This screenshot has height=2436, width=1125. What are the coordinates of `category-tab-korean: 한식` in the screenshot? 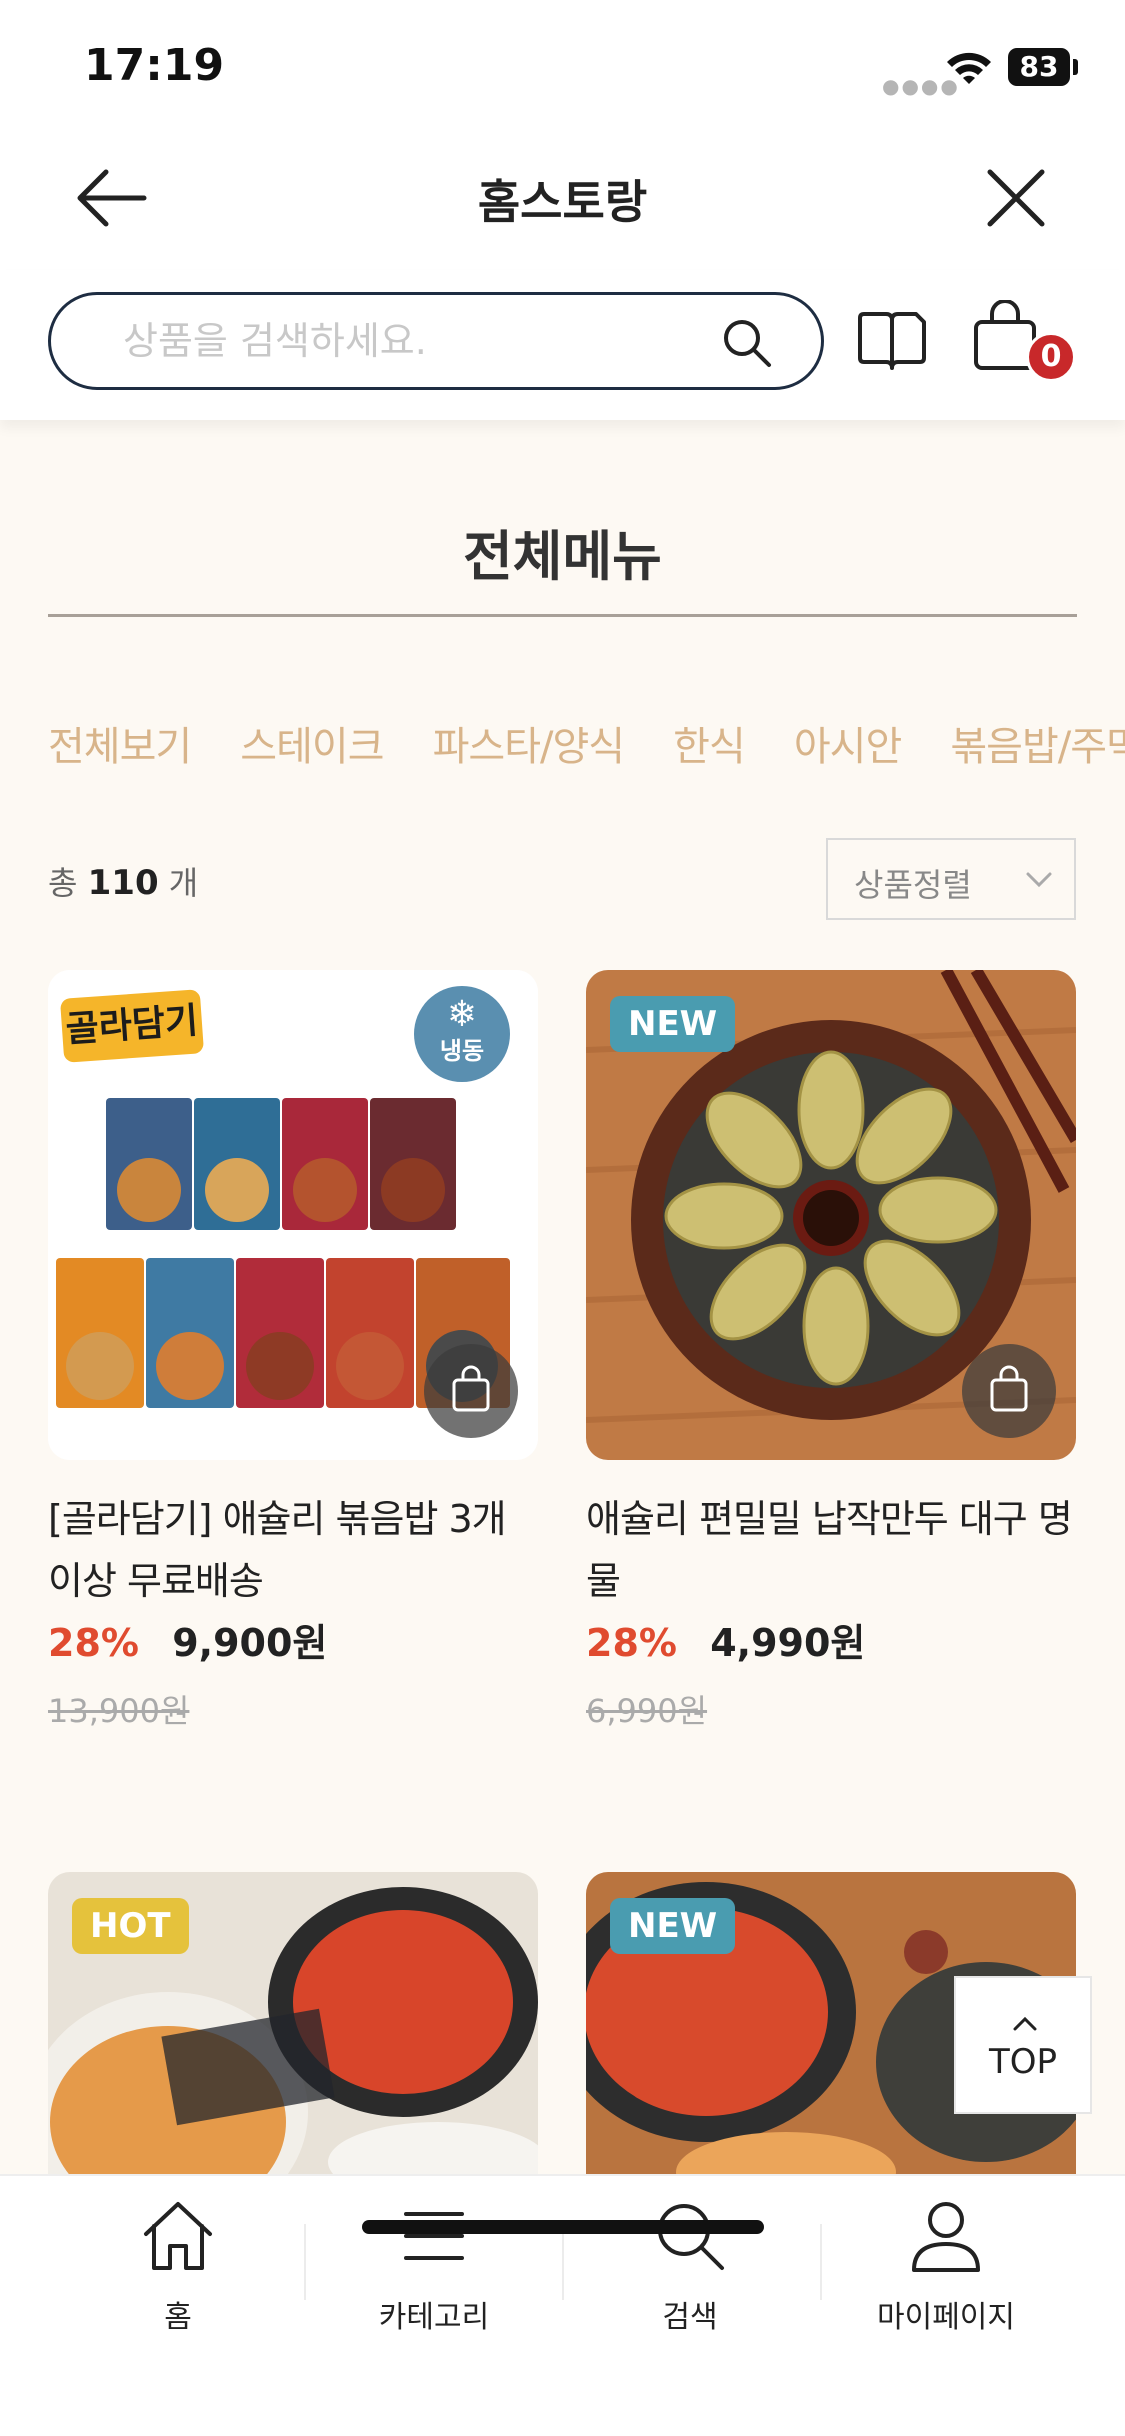 It's located at (709, 743).